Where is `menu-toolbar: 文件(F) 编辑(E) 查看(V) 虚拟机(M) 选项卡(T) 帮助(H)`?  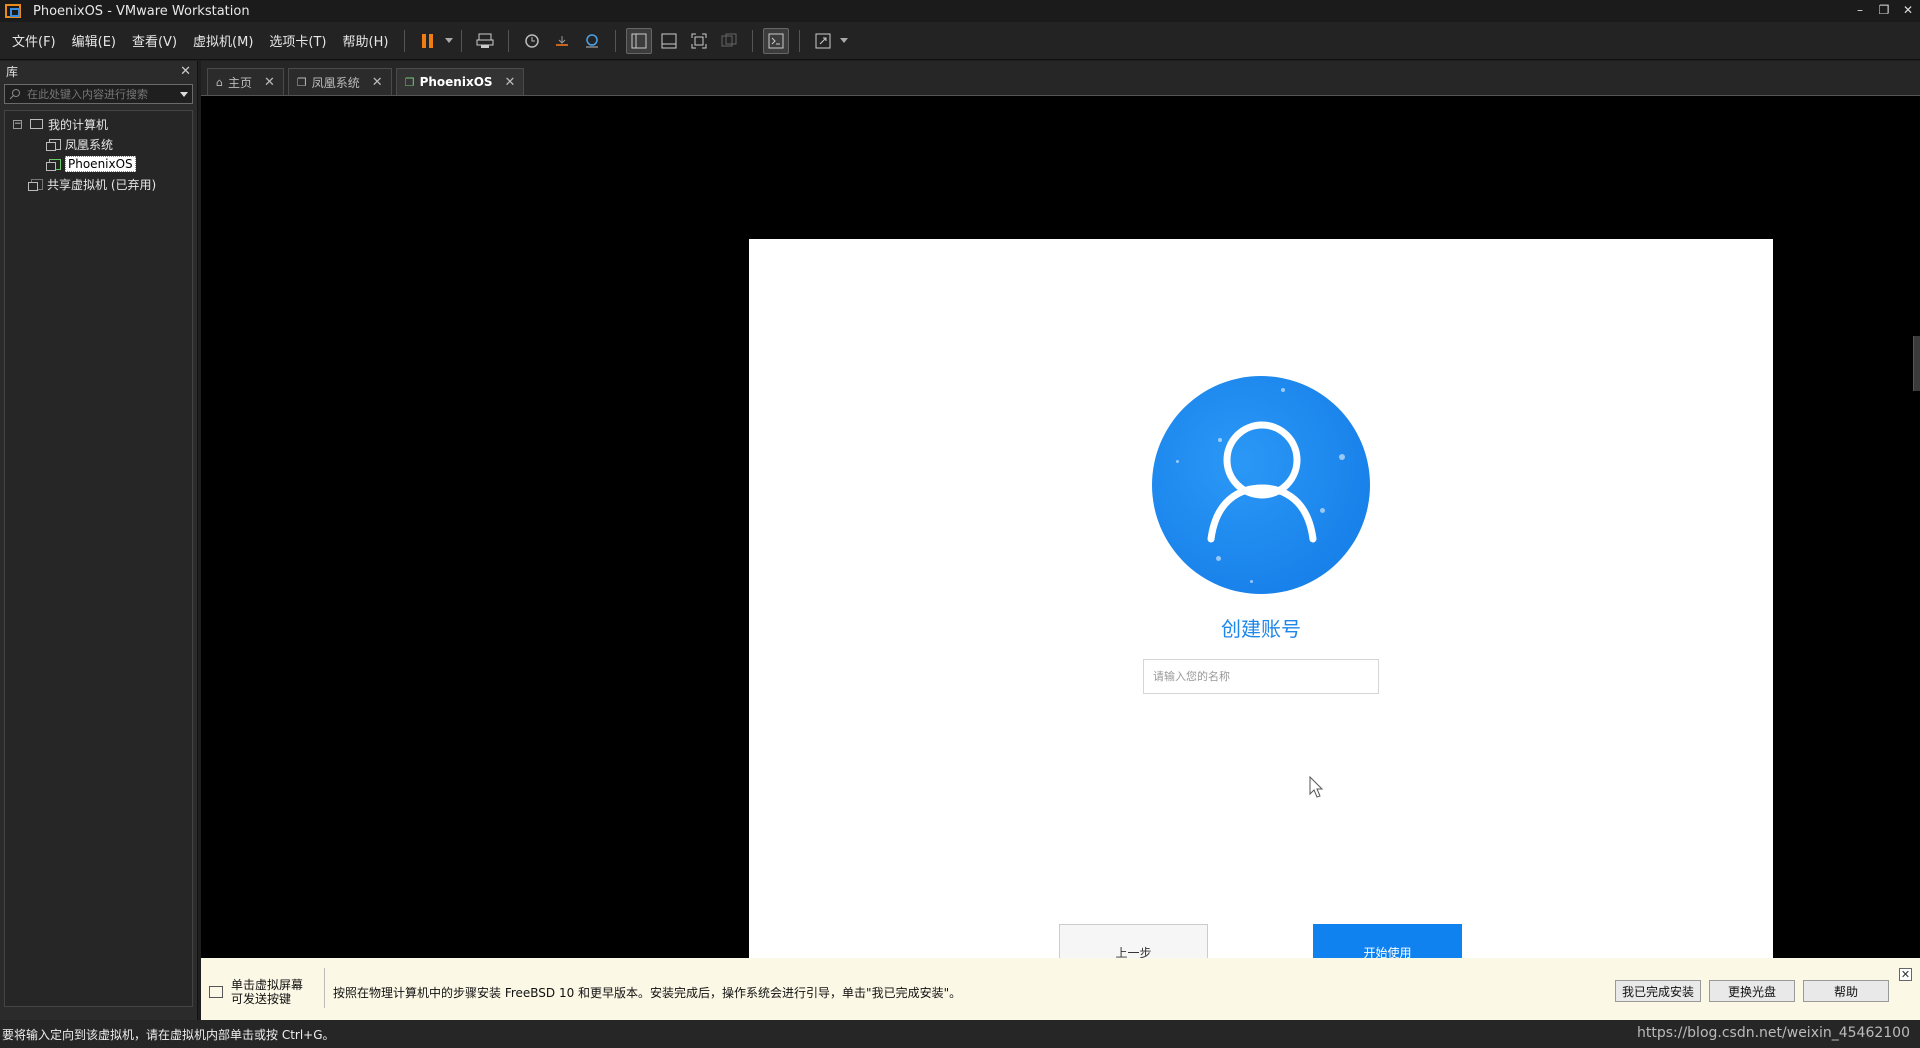
menu-toolbar: 文件(F) 编辑(E) 查看(V) 虚拟机(M) 选项卡(T) 帮助(H) is located at coordinates (960, 41).